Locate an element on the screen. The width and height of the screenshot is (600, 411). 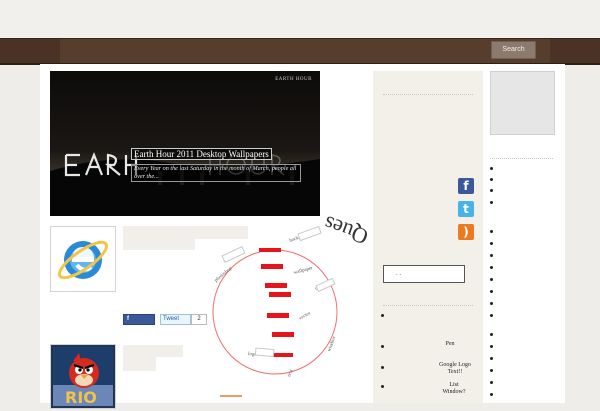
wheel-spokes is located at coordinates (276, 302).